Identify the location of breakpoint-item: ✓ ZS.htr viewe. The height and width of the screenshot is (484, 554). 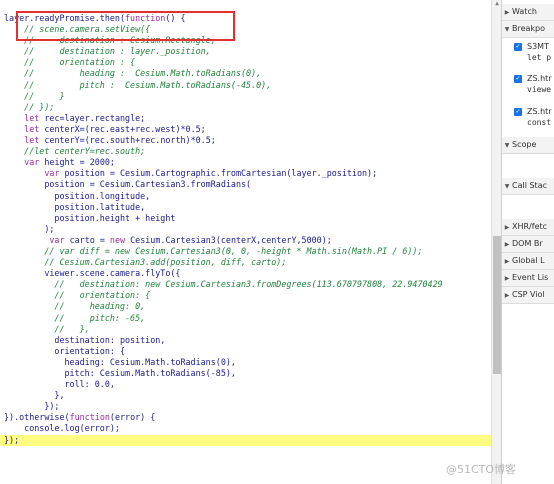
(528, 86).